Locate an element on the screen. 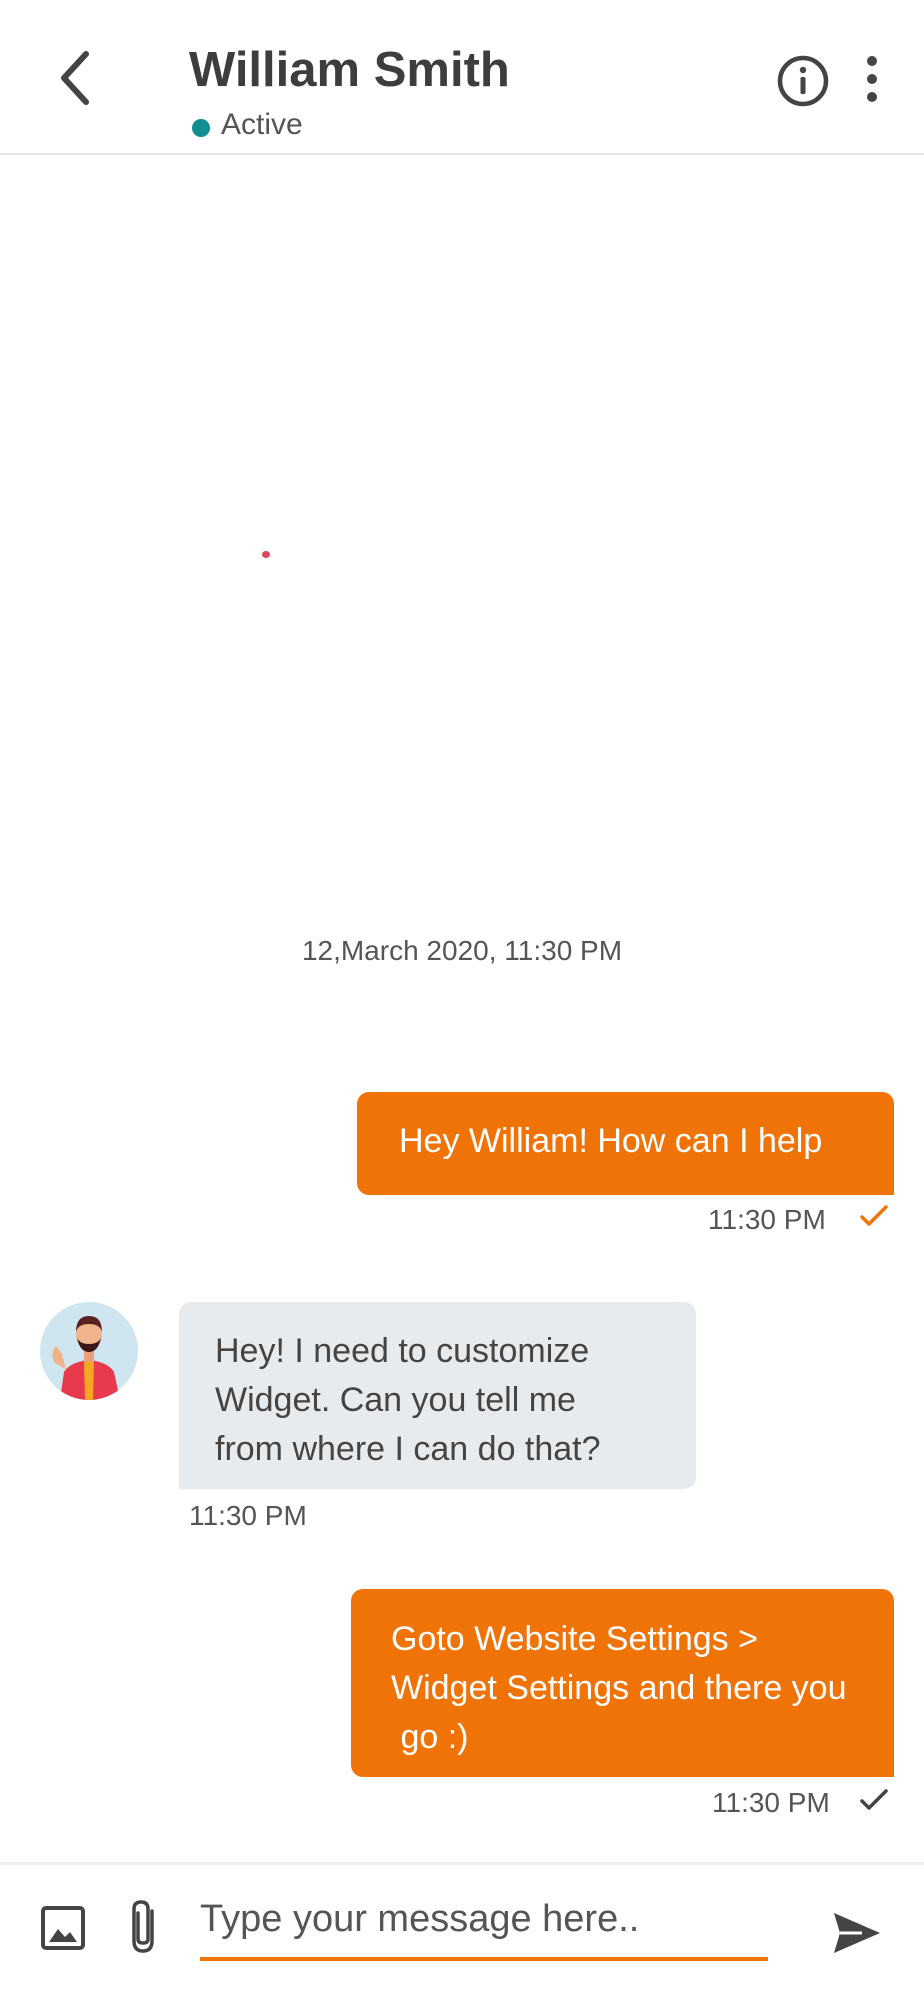 This screenshot has width=924, height=2003. outgoing-message: Hey William! How can I help is located at coordinates (625, 1143).